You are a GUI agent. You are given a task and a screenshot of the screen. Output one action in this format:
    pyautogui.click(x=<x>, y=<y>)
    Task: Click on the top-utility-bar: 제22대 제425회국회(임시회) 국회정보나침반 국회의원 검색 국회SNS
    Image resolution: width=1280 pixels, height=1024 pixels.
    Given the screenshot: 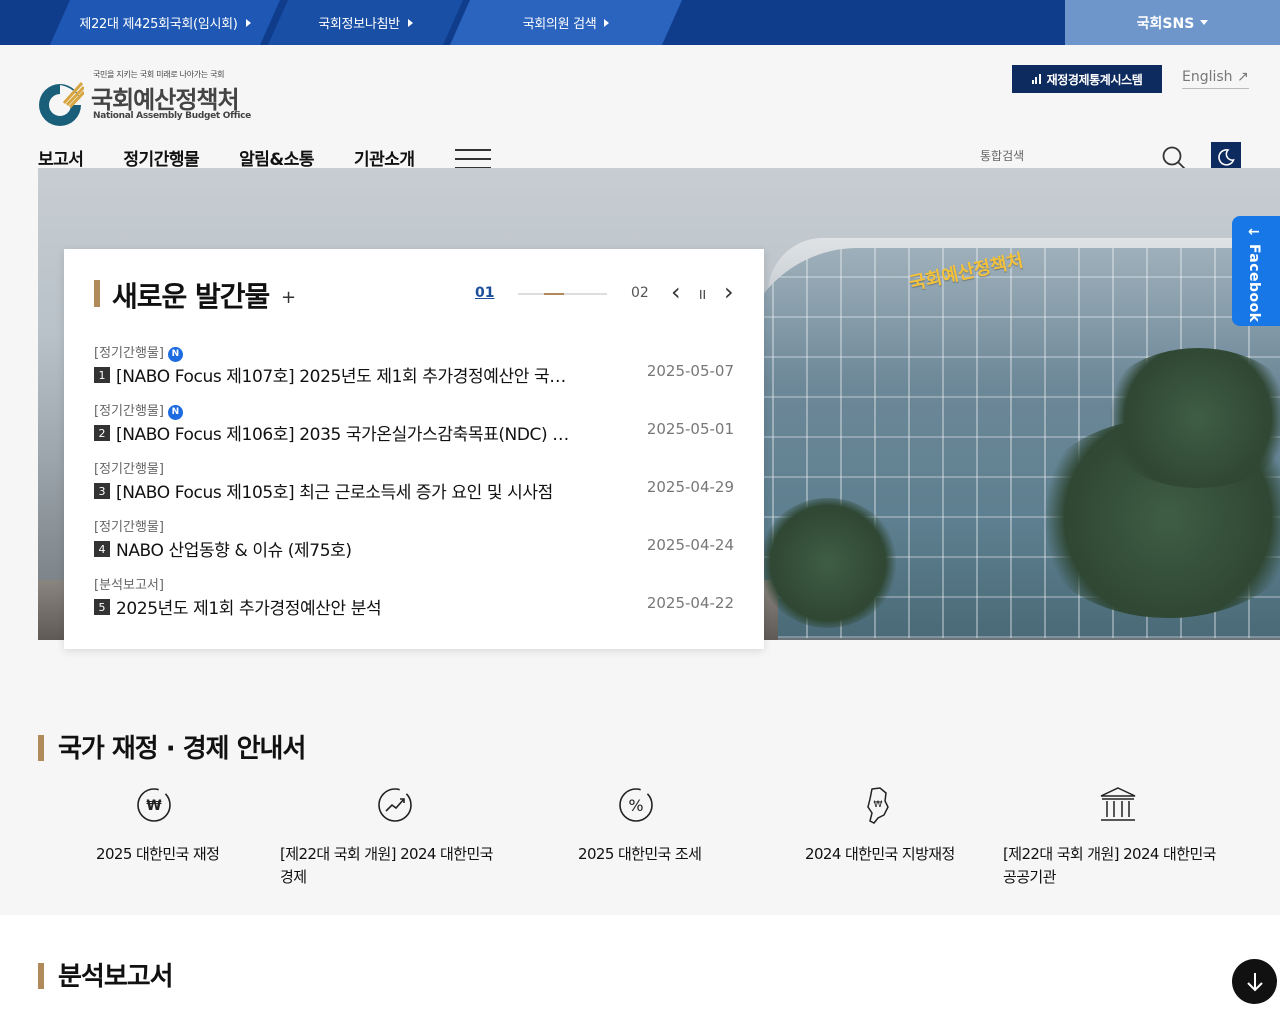 What is the action you would take?
    pyautogui.click(x=640, y=22)
    